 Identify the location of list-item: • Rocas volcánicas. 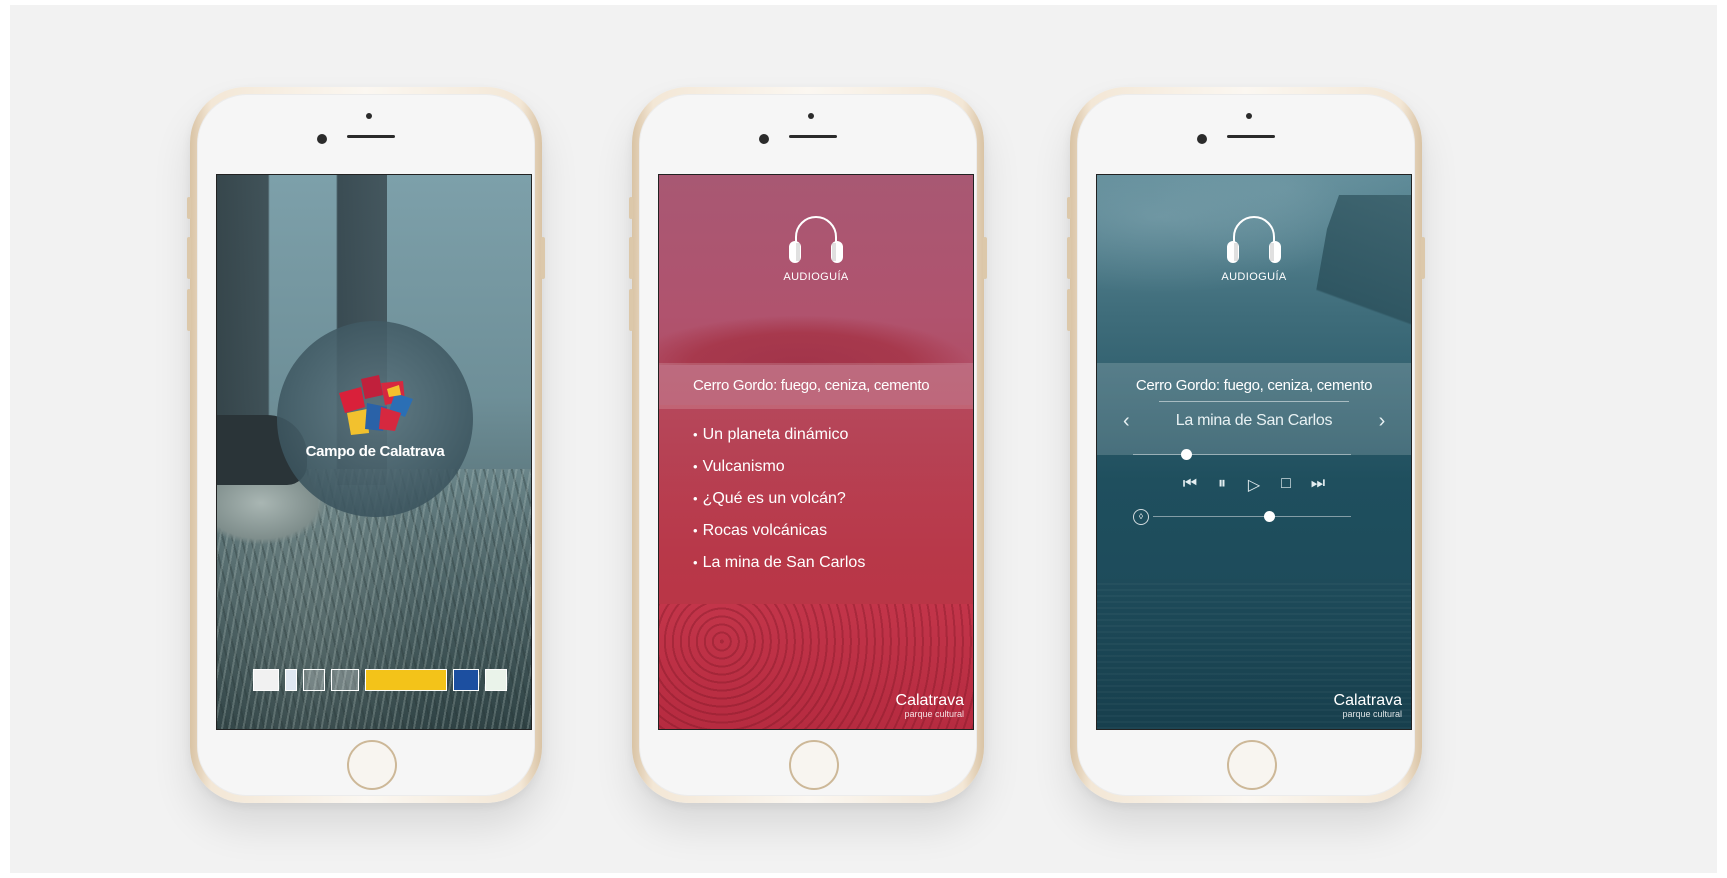
(779, 531).